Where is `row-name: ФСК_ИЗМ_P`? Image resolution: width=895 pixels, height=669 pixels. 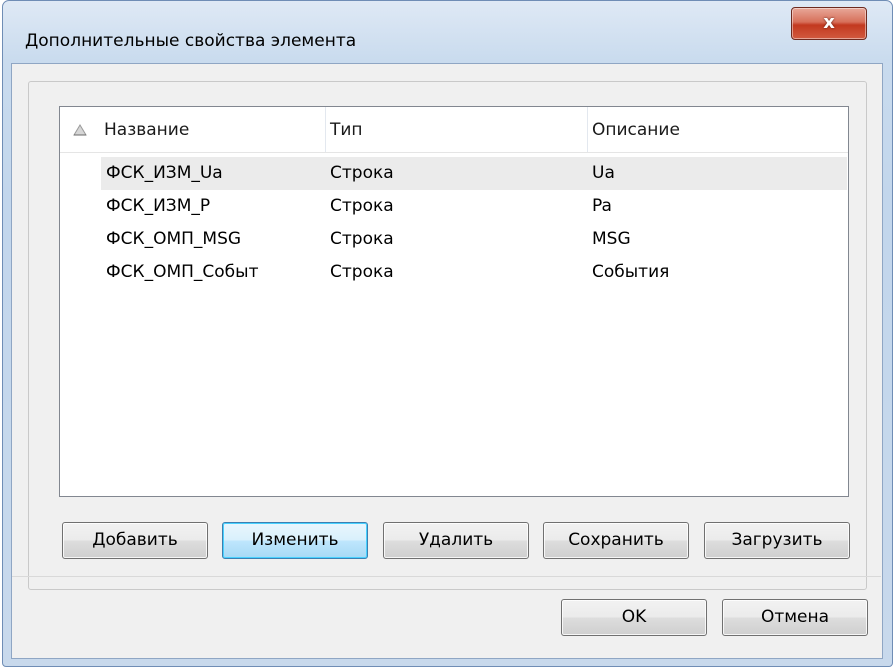 row-name: ФСК_ИЗМ_P is located at coordinates (158, 206).